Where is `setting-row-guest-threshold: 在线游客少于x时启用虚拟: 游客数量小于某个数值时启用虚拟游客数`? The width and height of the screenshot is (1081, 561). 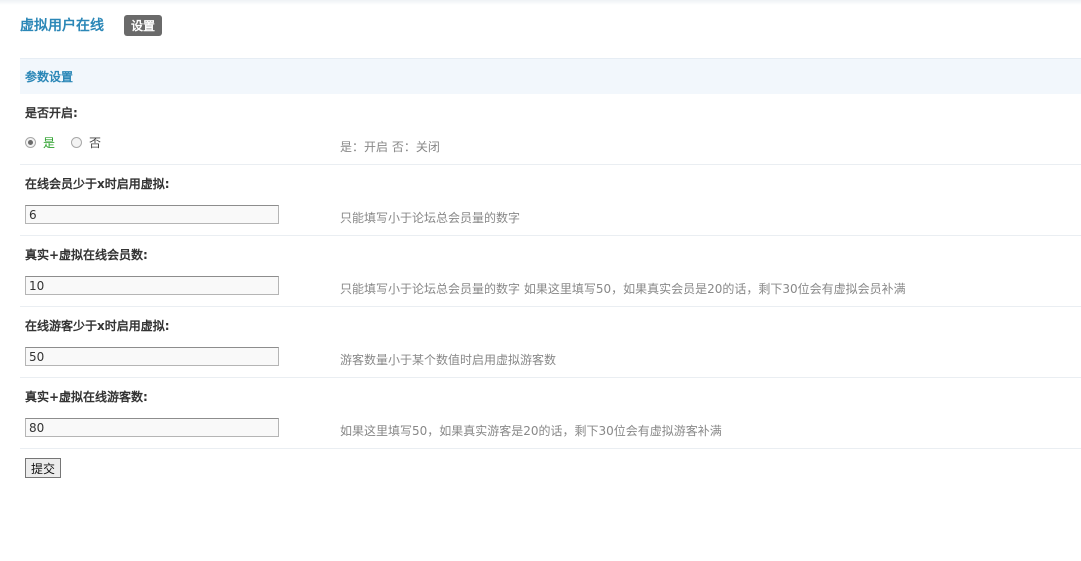 setting-row-guest-threshold: 在线游客少于x时启用虚拟: 游客数量小于某个数值时启用虚拟游客数 is located at coordinates (550, 342).